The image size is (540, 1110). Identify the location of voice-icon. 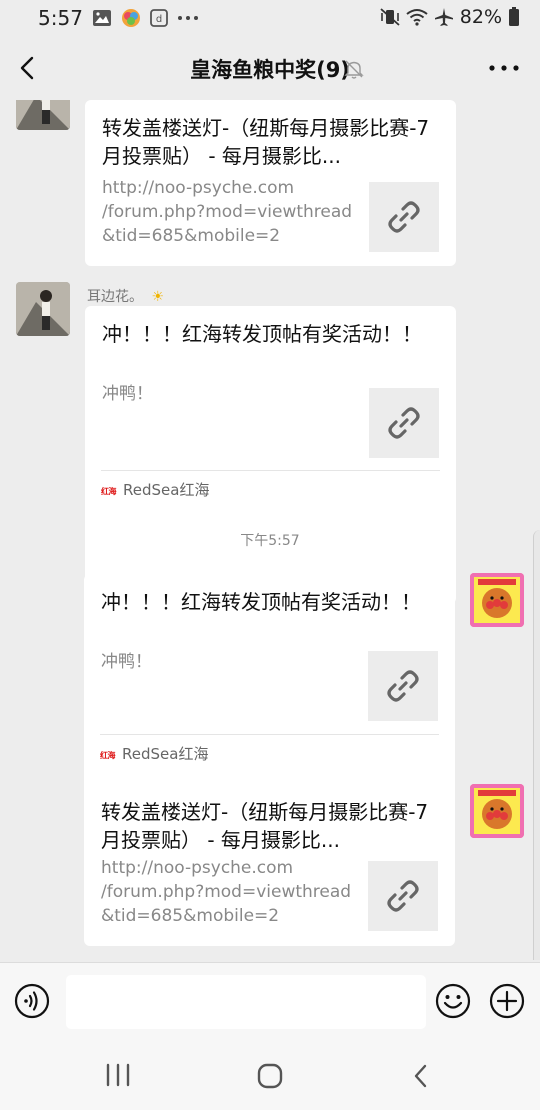
(32, 1001).